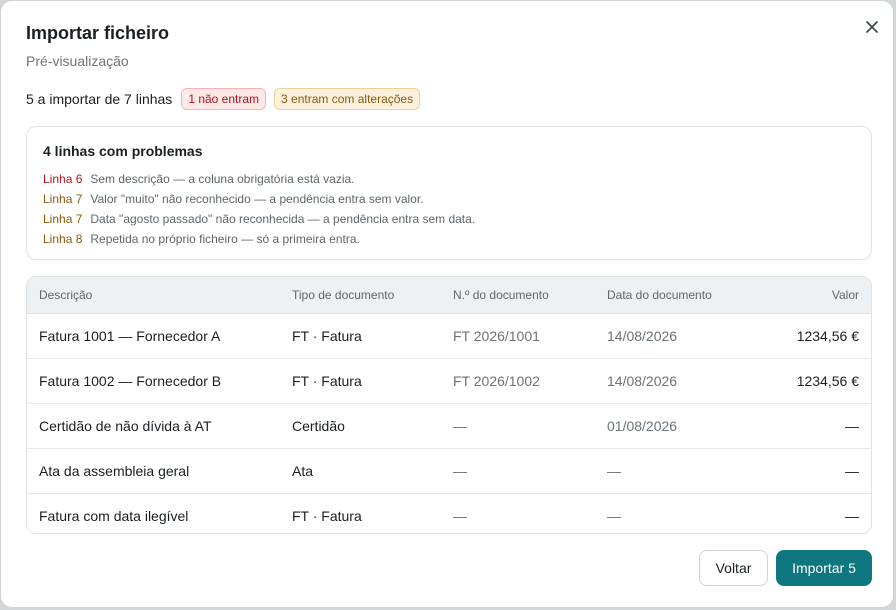 The width and height of the screenshot is (896, 610). What do you see at coordinates (449, 471) in the screenshot?
I see `table-row: Ata da assembleia geral Ata — — —` at bounding box center [449, 471].